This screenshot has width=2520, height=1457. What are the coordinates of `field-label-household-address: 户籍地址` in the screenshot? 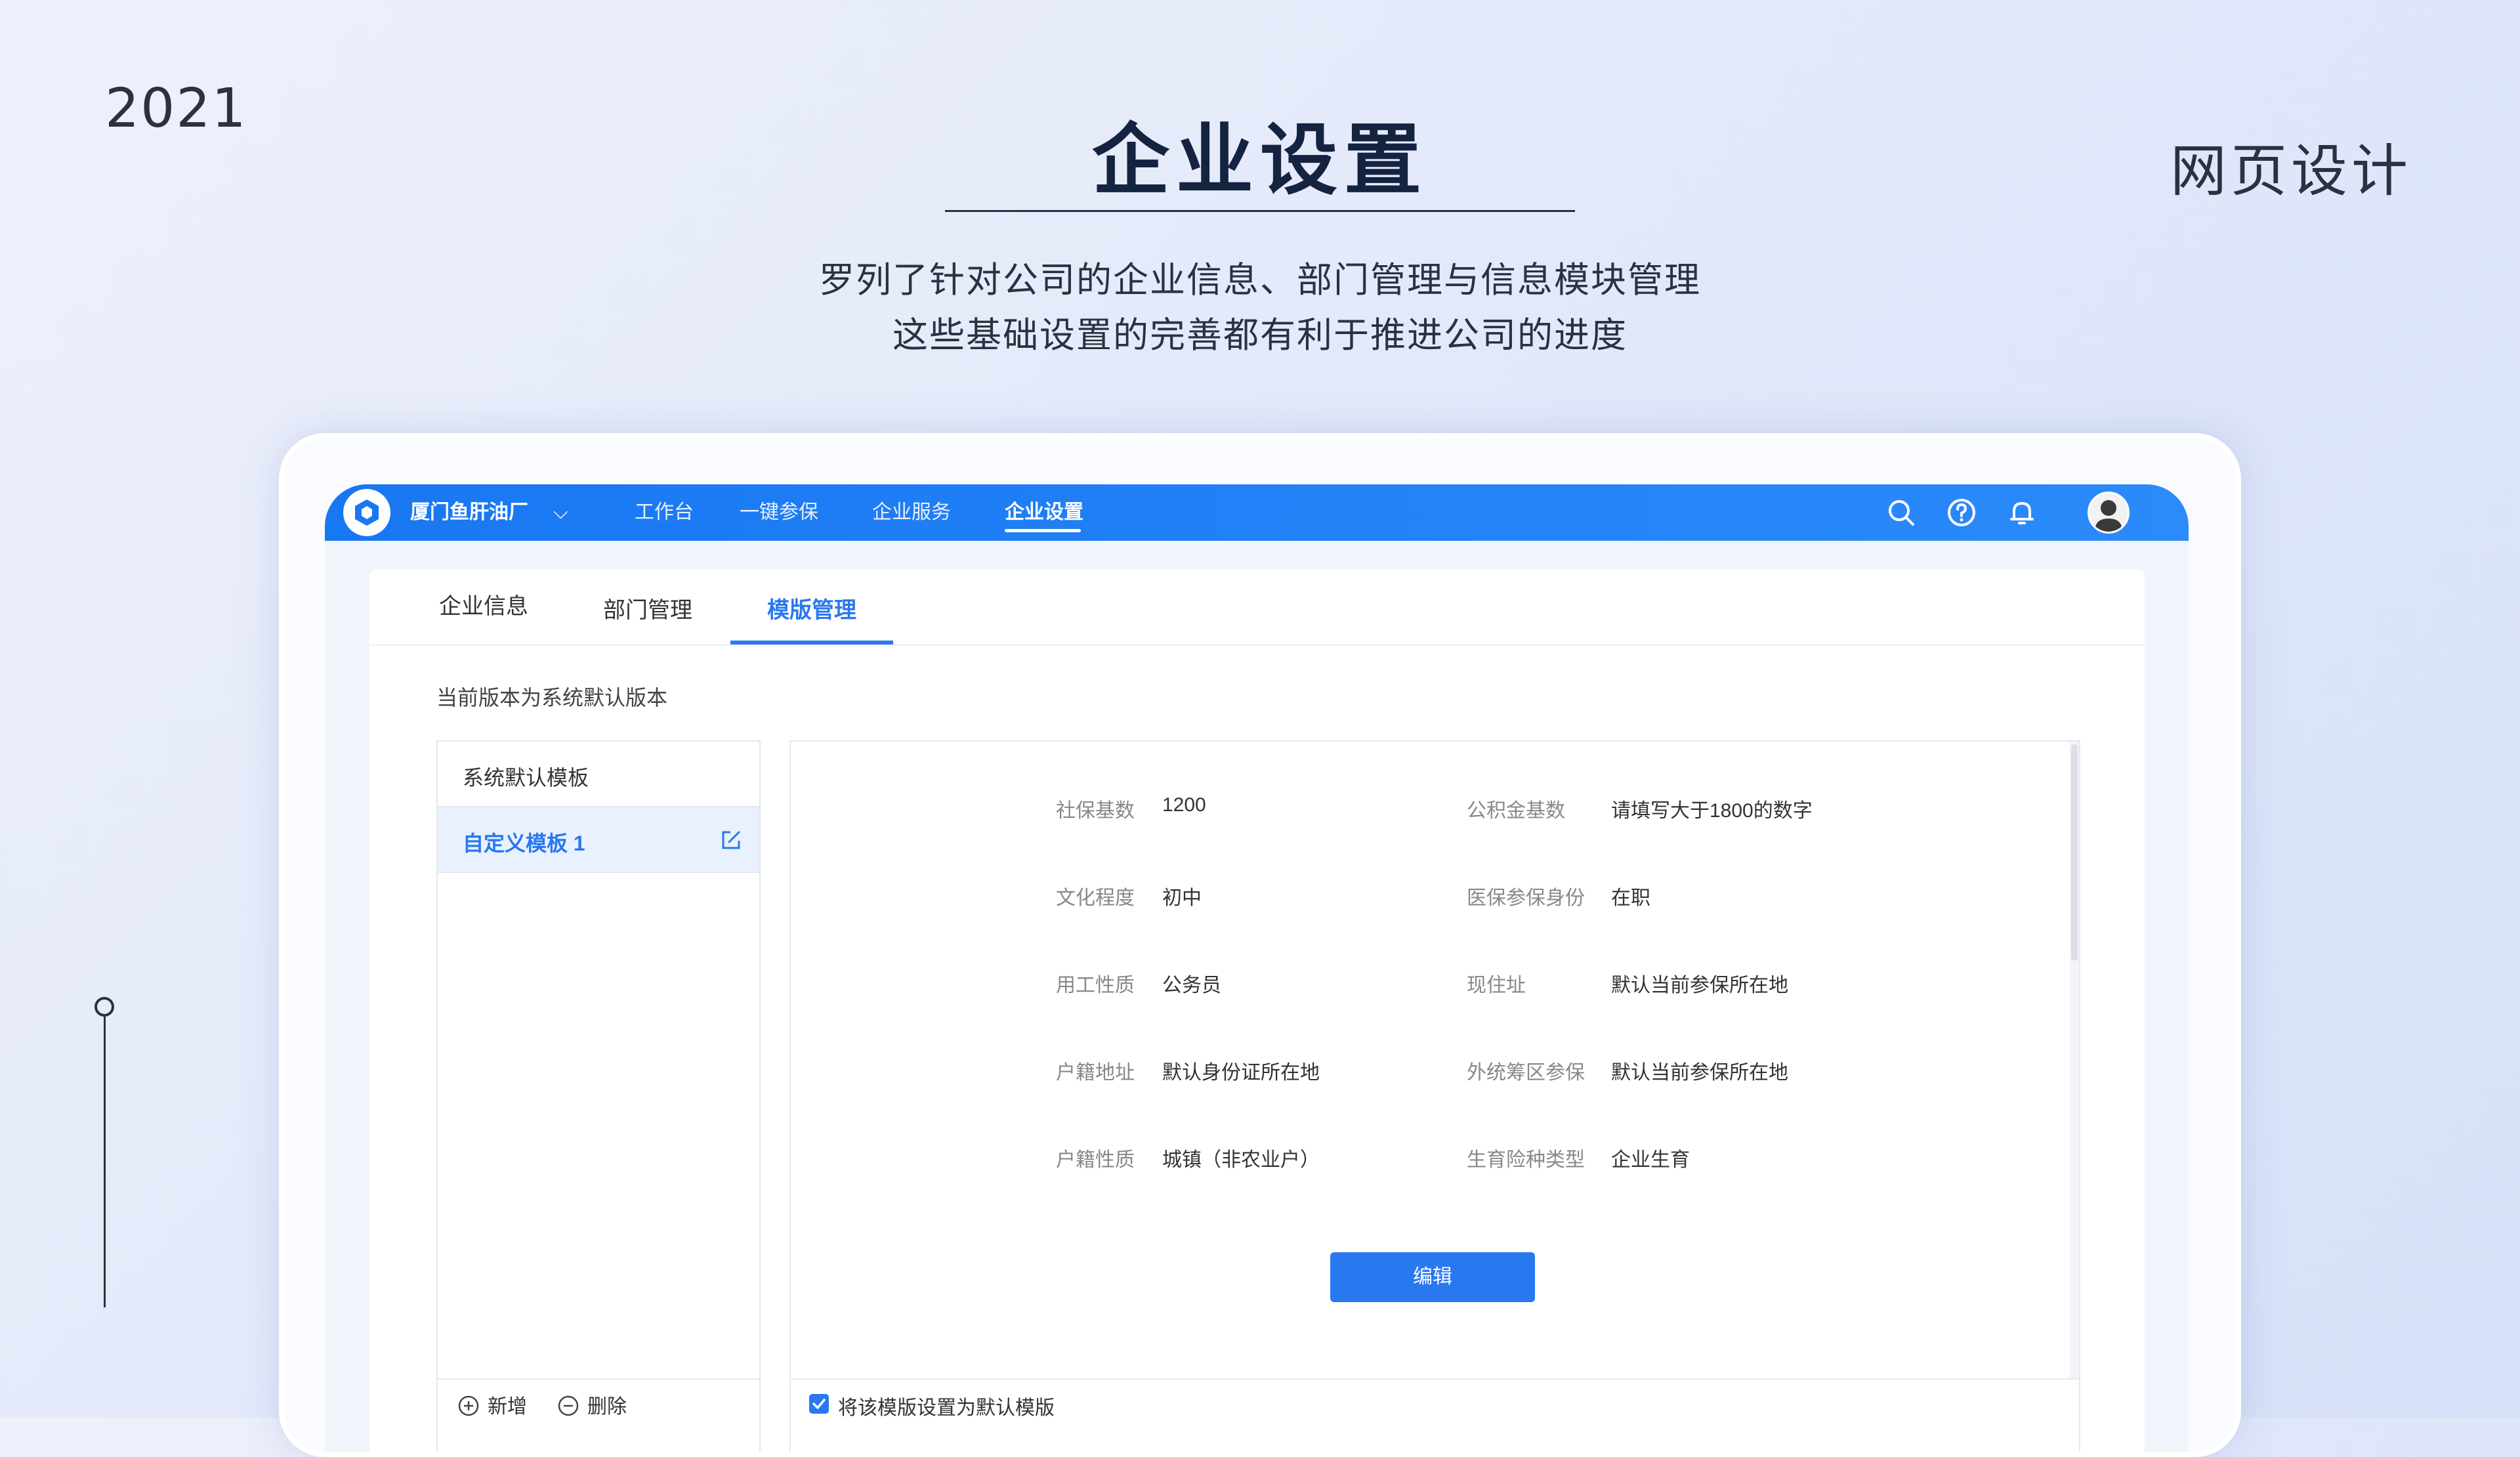 It's located at (1095, 1073).